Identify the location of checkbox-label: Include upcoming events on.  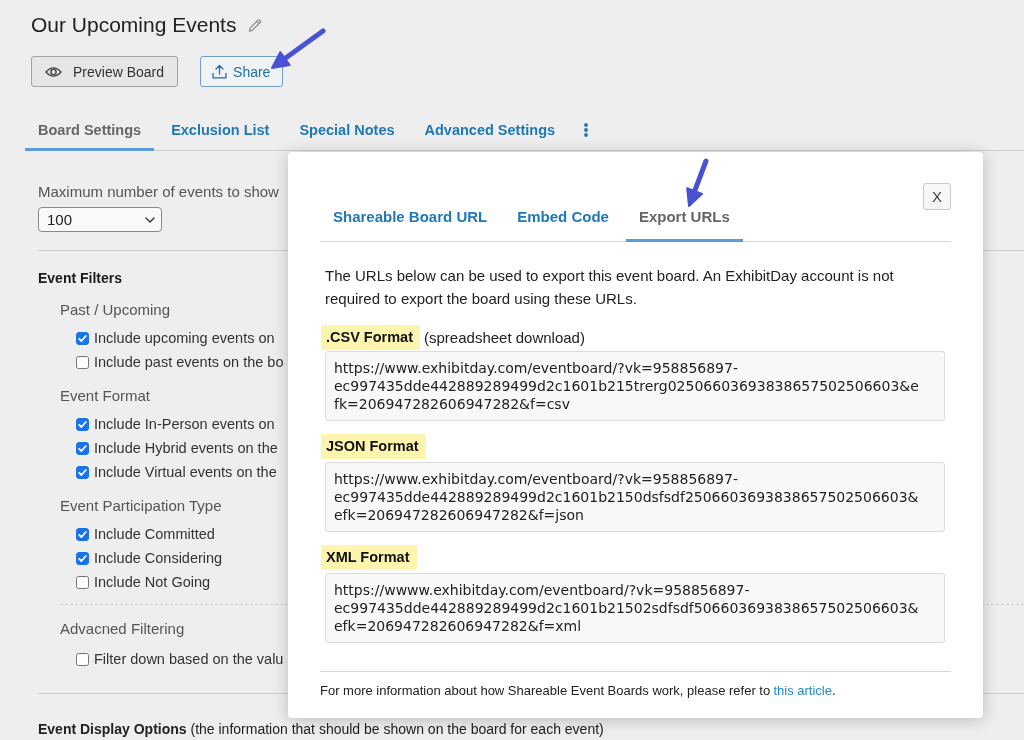
(184, 338).